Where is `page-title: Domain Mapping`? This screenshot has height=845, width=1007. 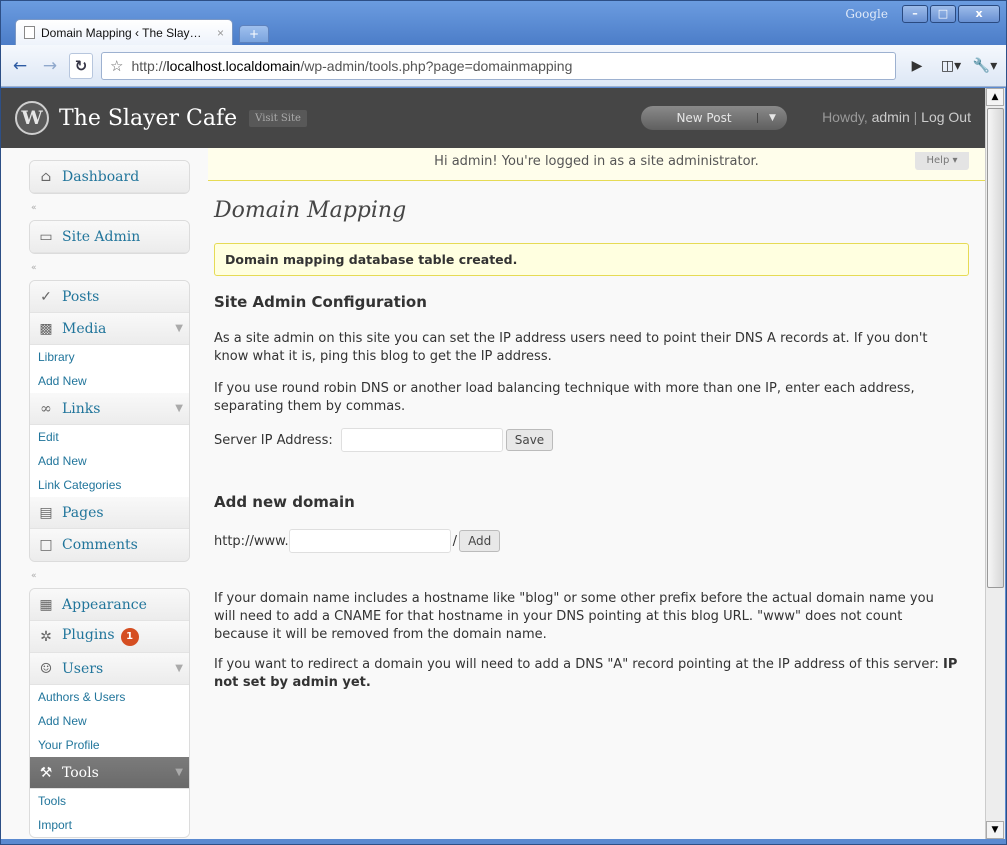
page-title: Domain Mapping is located at coordinates (310, 210).